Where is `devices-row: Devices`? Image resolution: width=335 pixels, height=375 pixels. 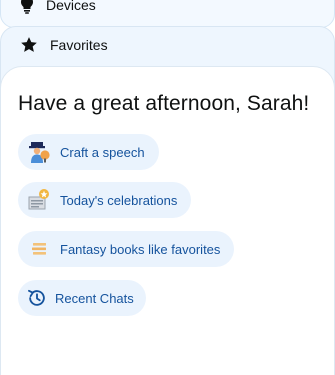
devices-row: Devices is located at coordinates (58, 7).